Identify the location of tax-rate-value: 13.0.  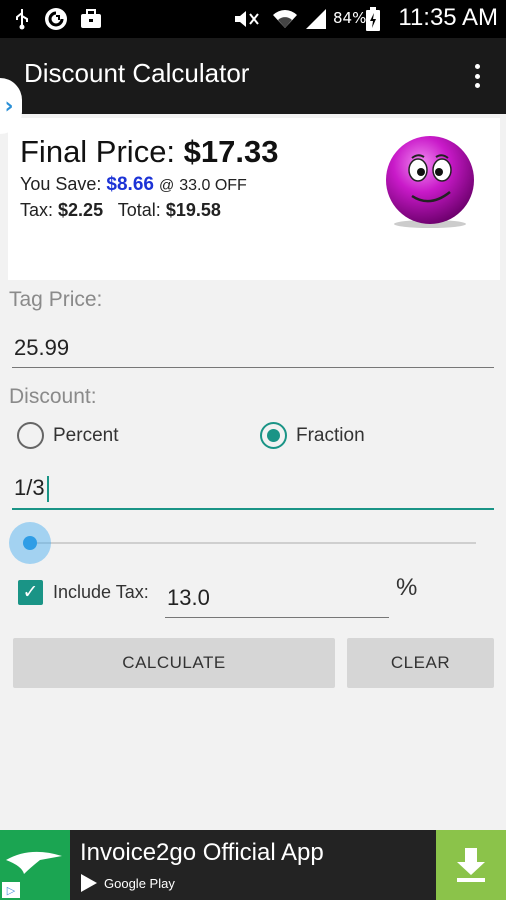
(188, 597).